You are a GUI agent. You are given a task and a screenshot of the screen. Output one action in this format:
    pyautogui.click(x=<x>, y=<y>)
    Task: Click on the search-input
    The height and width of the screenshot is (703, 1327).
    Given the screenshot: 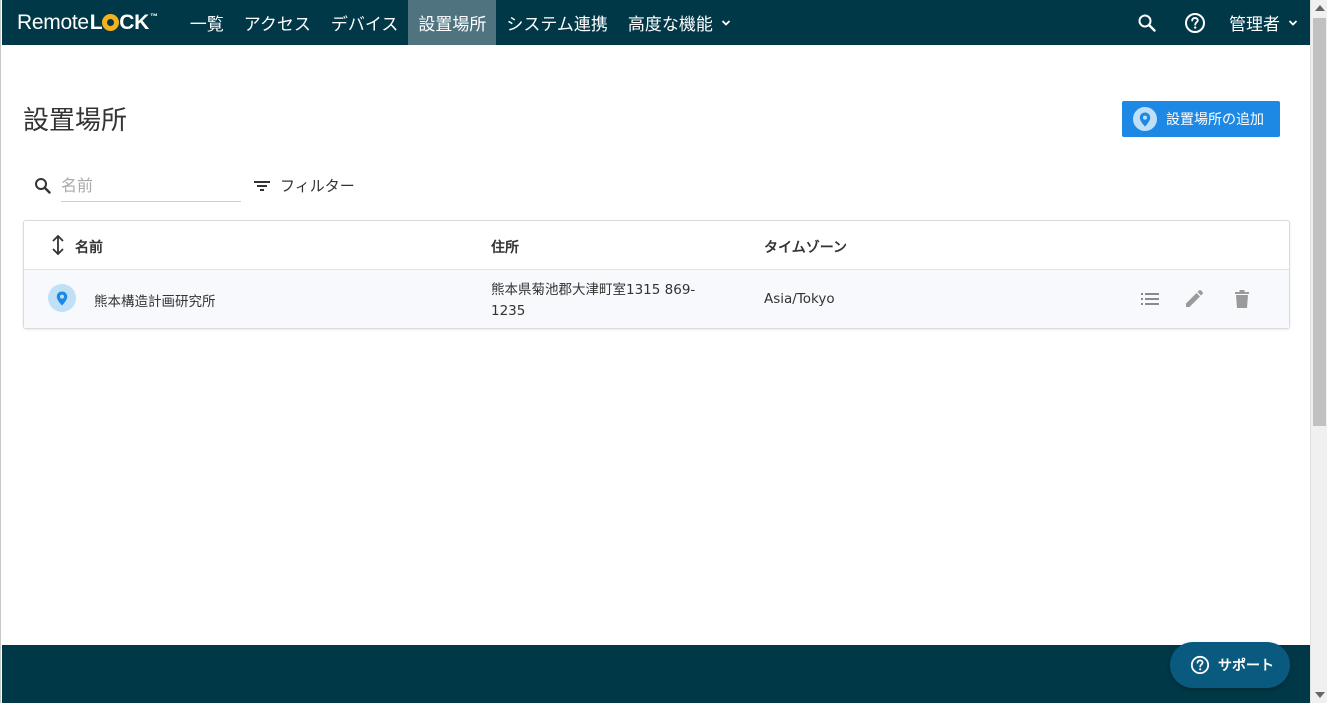 What is the action you would take?
    pyautogui.click(x=151, y=186)
    